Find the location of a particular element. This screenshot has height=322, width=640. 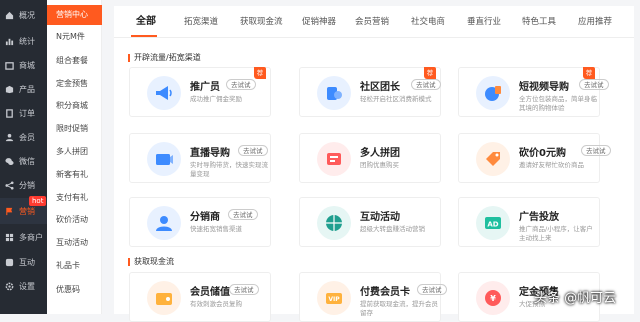

wallet-icon is located at coordinates (164, 298).